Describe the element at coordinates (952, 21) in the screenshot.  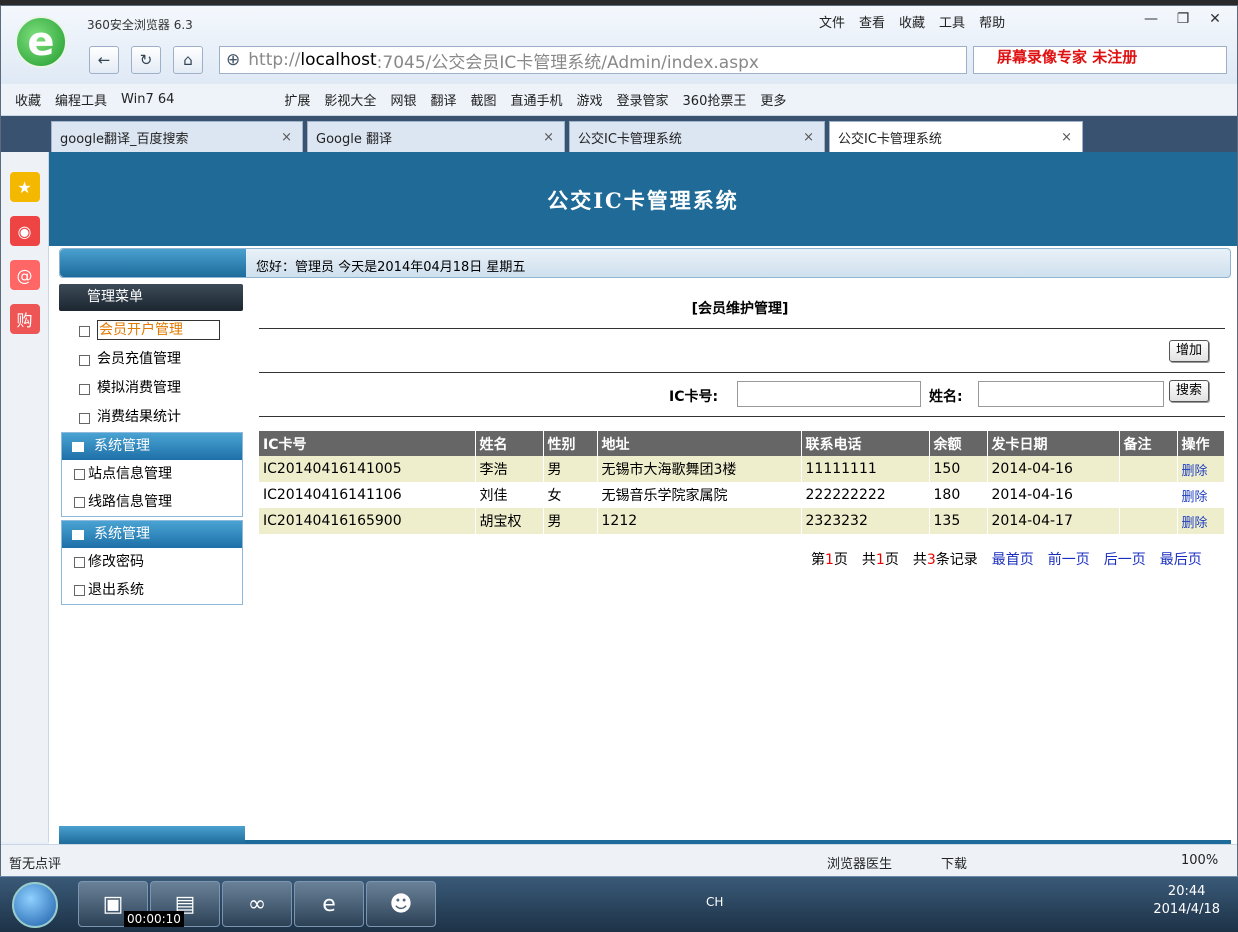
I see `menu-tools: 工具` at that location.